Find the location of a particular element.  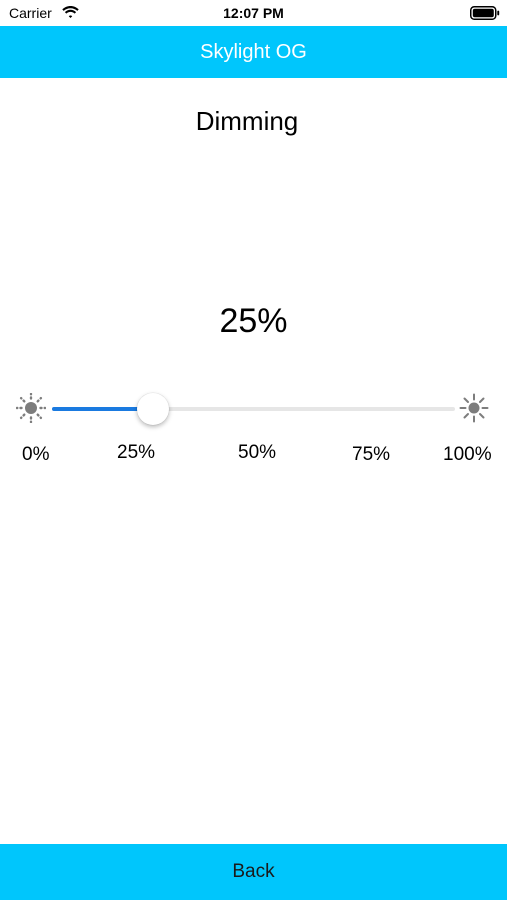

tick-label-0: 0% is located at coordinates (36, 454).